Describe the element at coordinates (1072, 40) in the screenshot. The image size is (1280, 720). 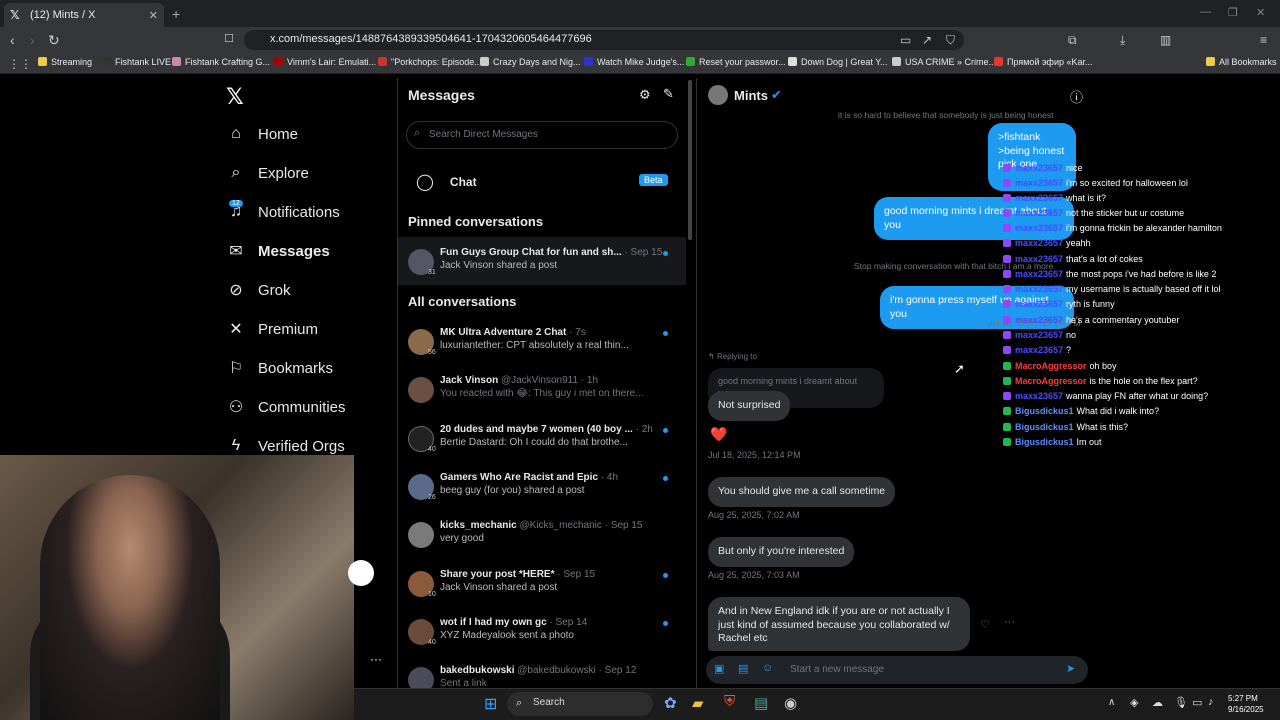
I see `extensions-icon: ⧉` at that location.